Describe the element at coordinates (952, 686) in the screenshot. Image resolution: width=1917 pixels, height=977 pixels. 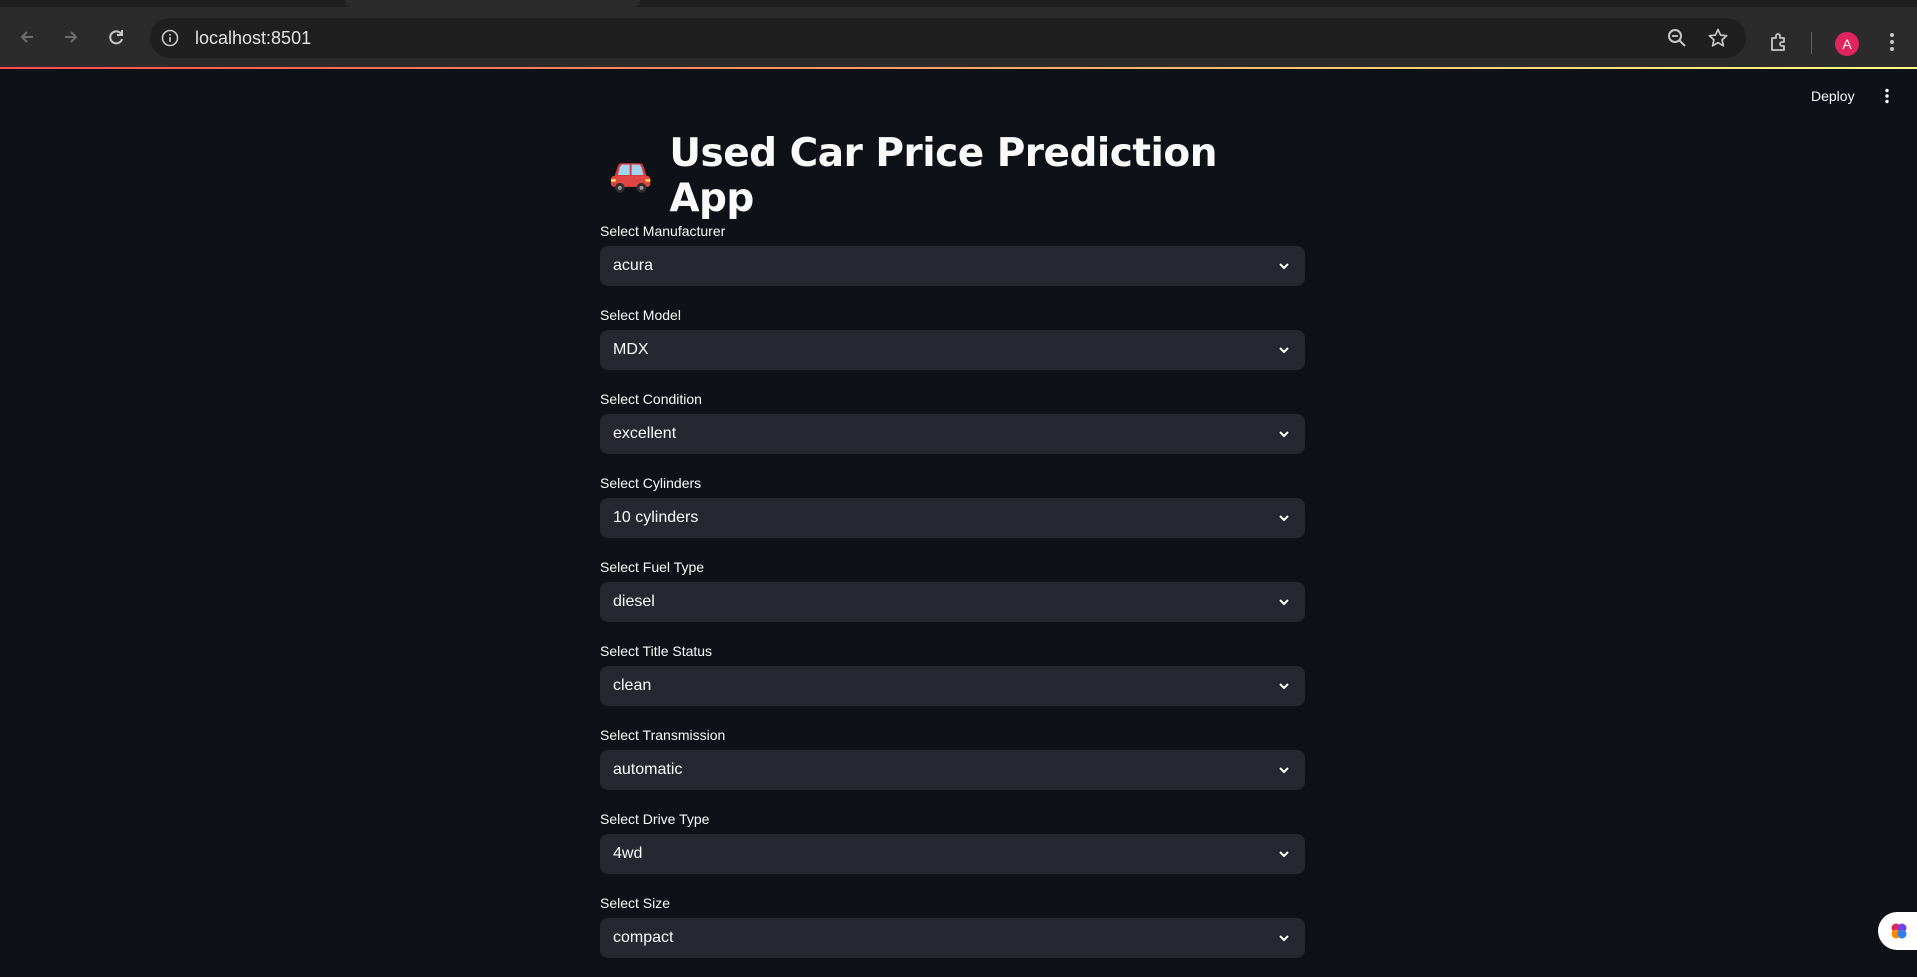
I see `title-status-select: clean` at that location.